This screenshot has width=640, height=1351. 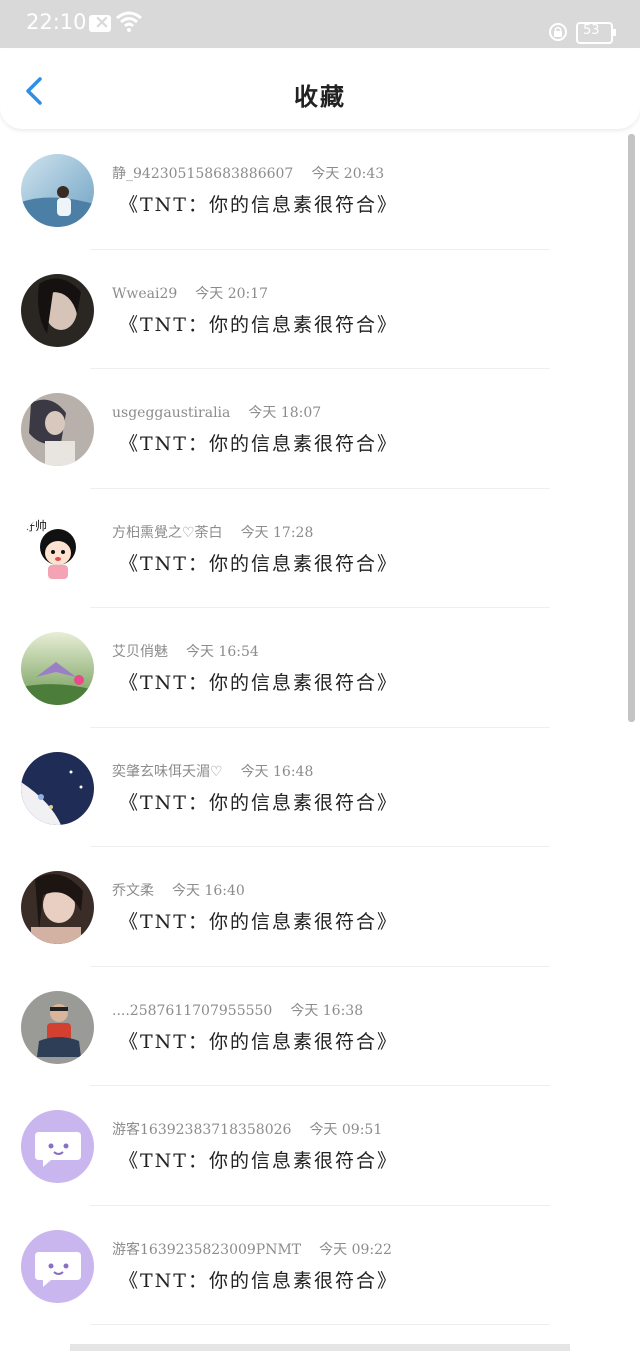 What do you see at coordinates (277, 771) in the screenshot?
I see `item-date: 今天 16:48` at bounding box center [277, 771].